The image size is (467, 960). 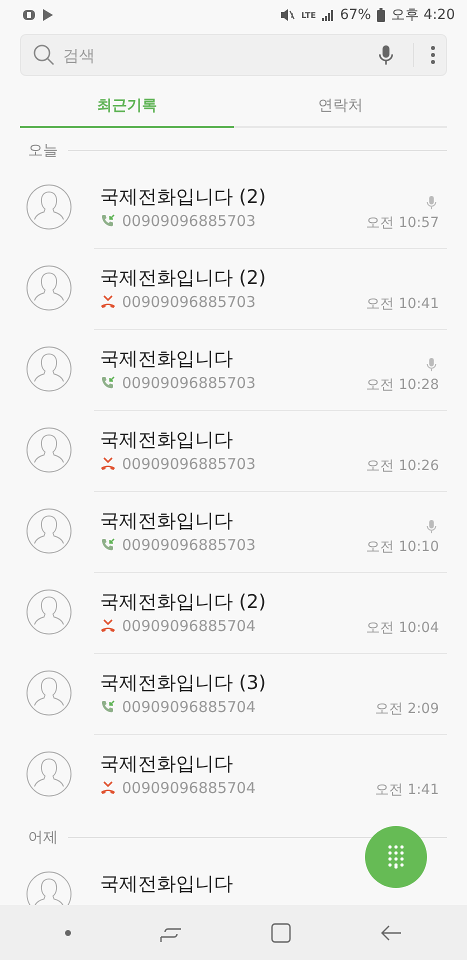 I want to click on battery-percent: 67%, so click(x=356, y=15).